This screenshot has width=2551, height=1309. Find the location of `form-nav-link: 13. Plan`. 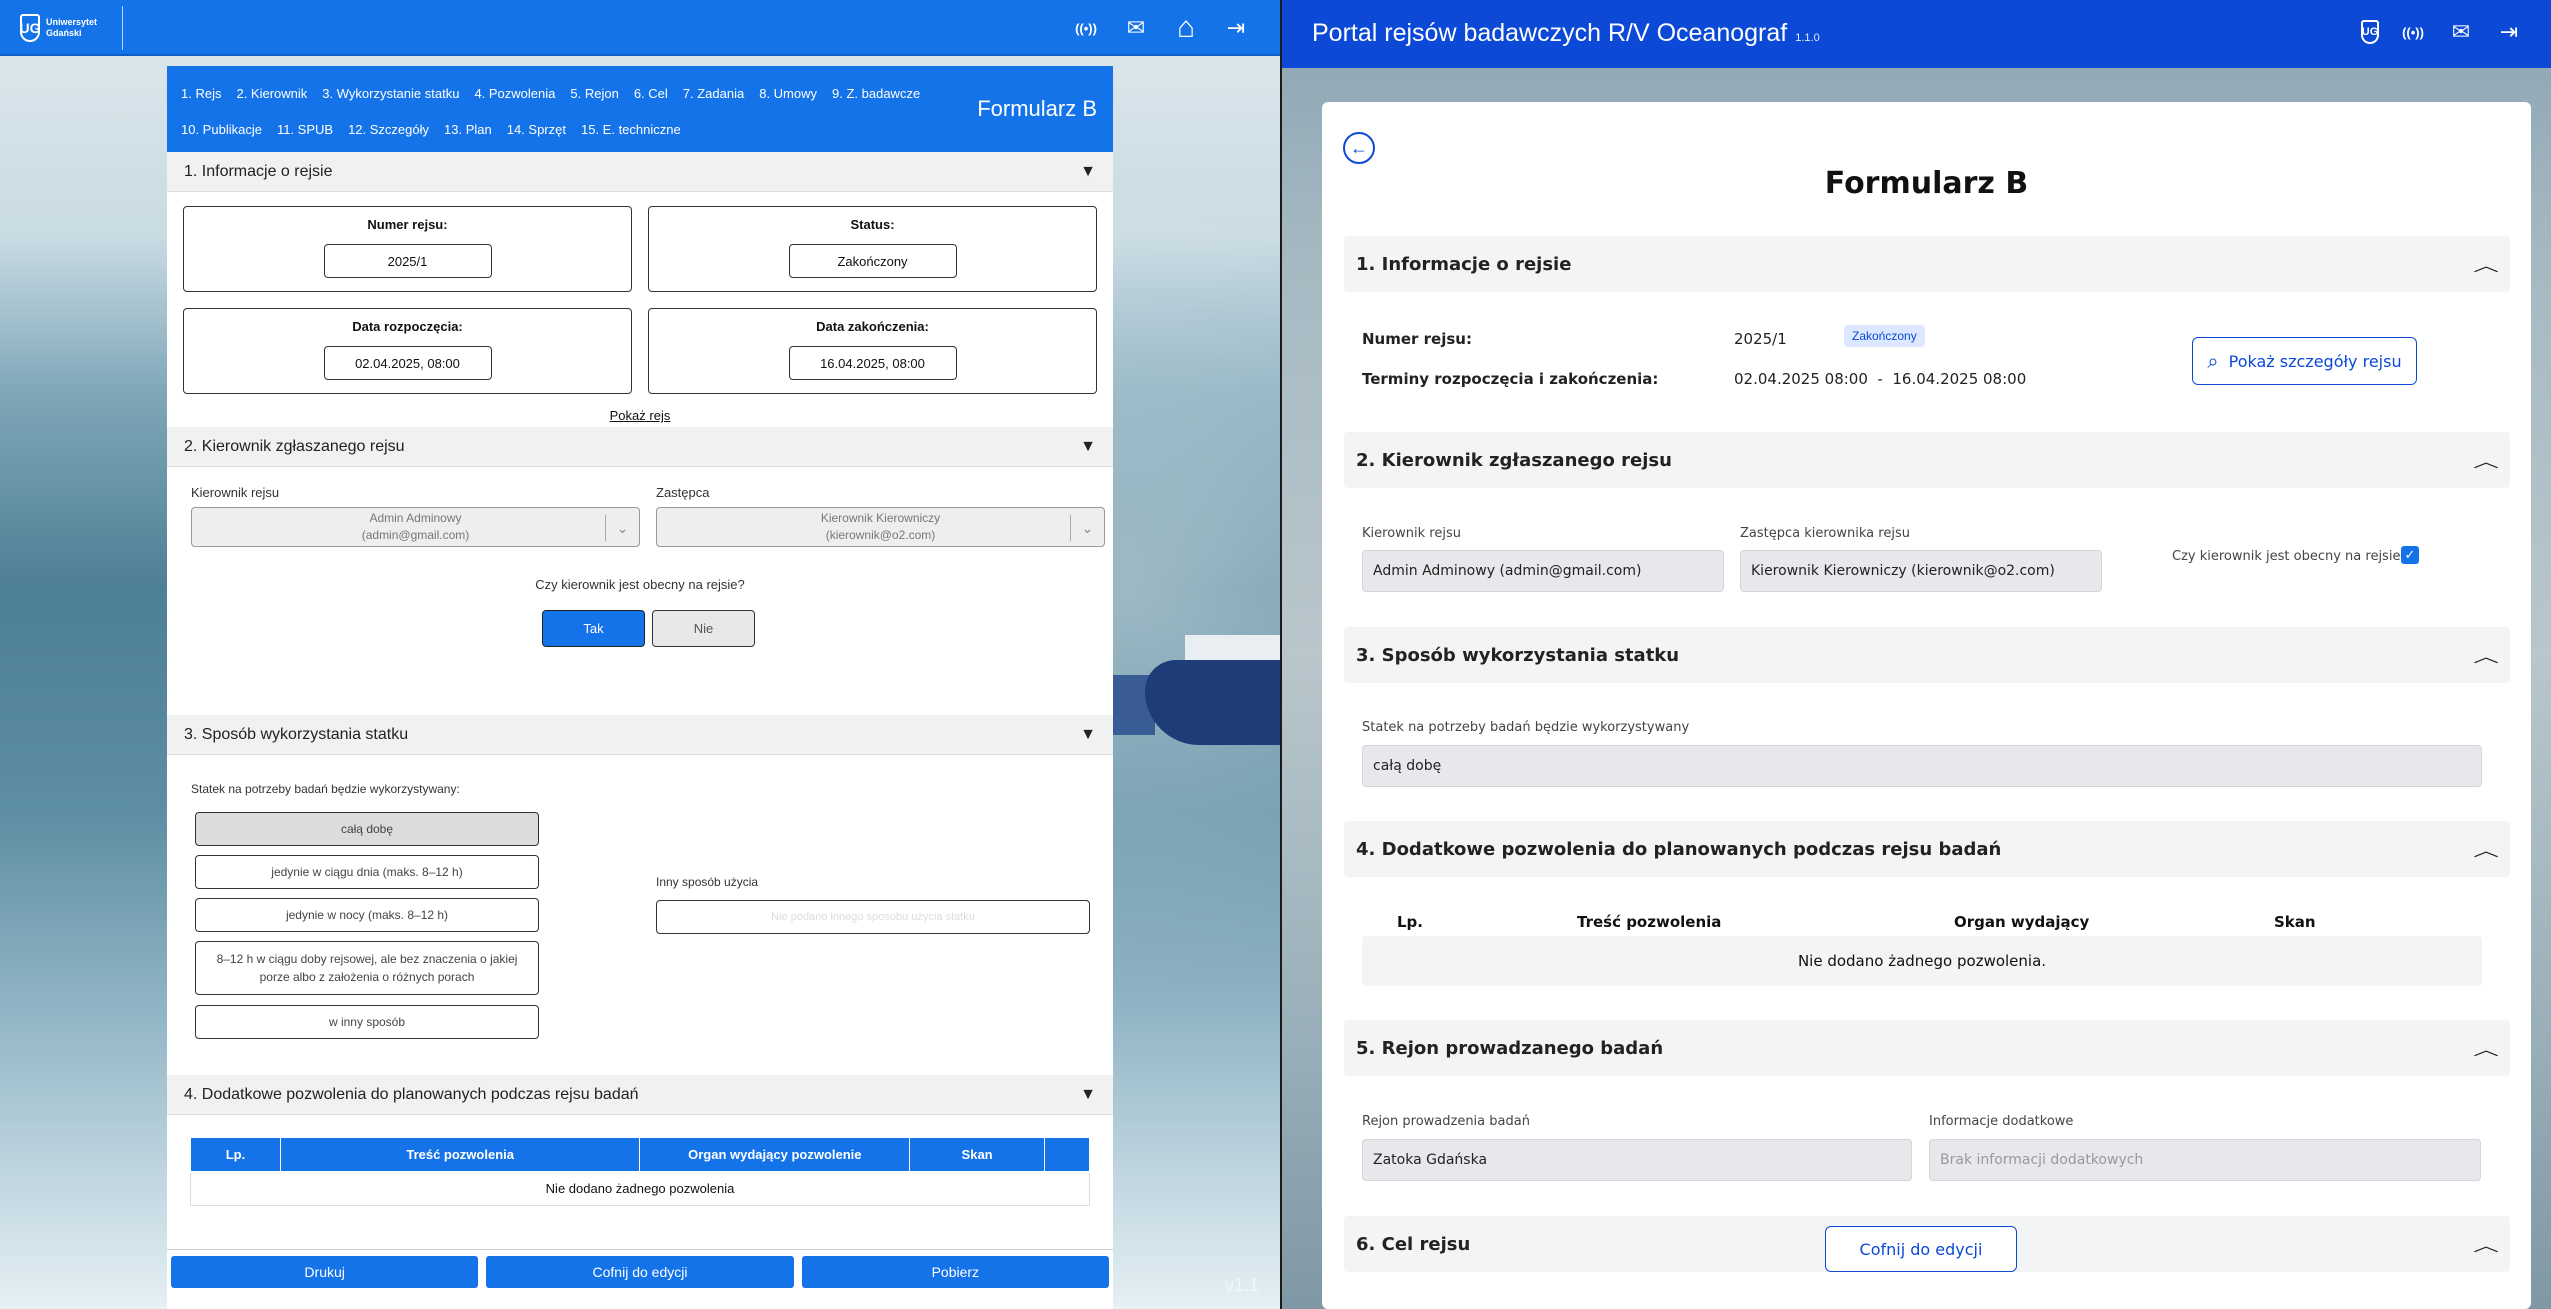

form-nav-link: 13. Plan is located at coordinates (468, 130).